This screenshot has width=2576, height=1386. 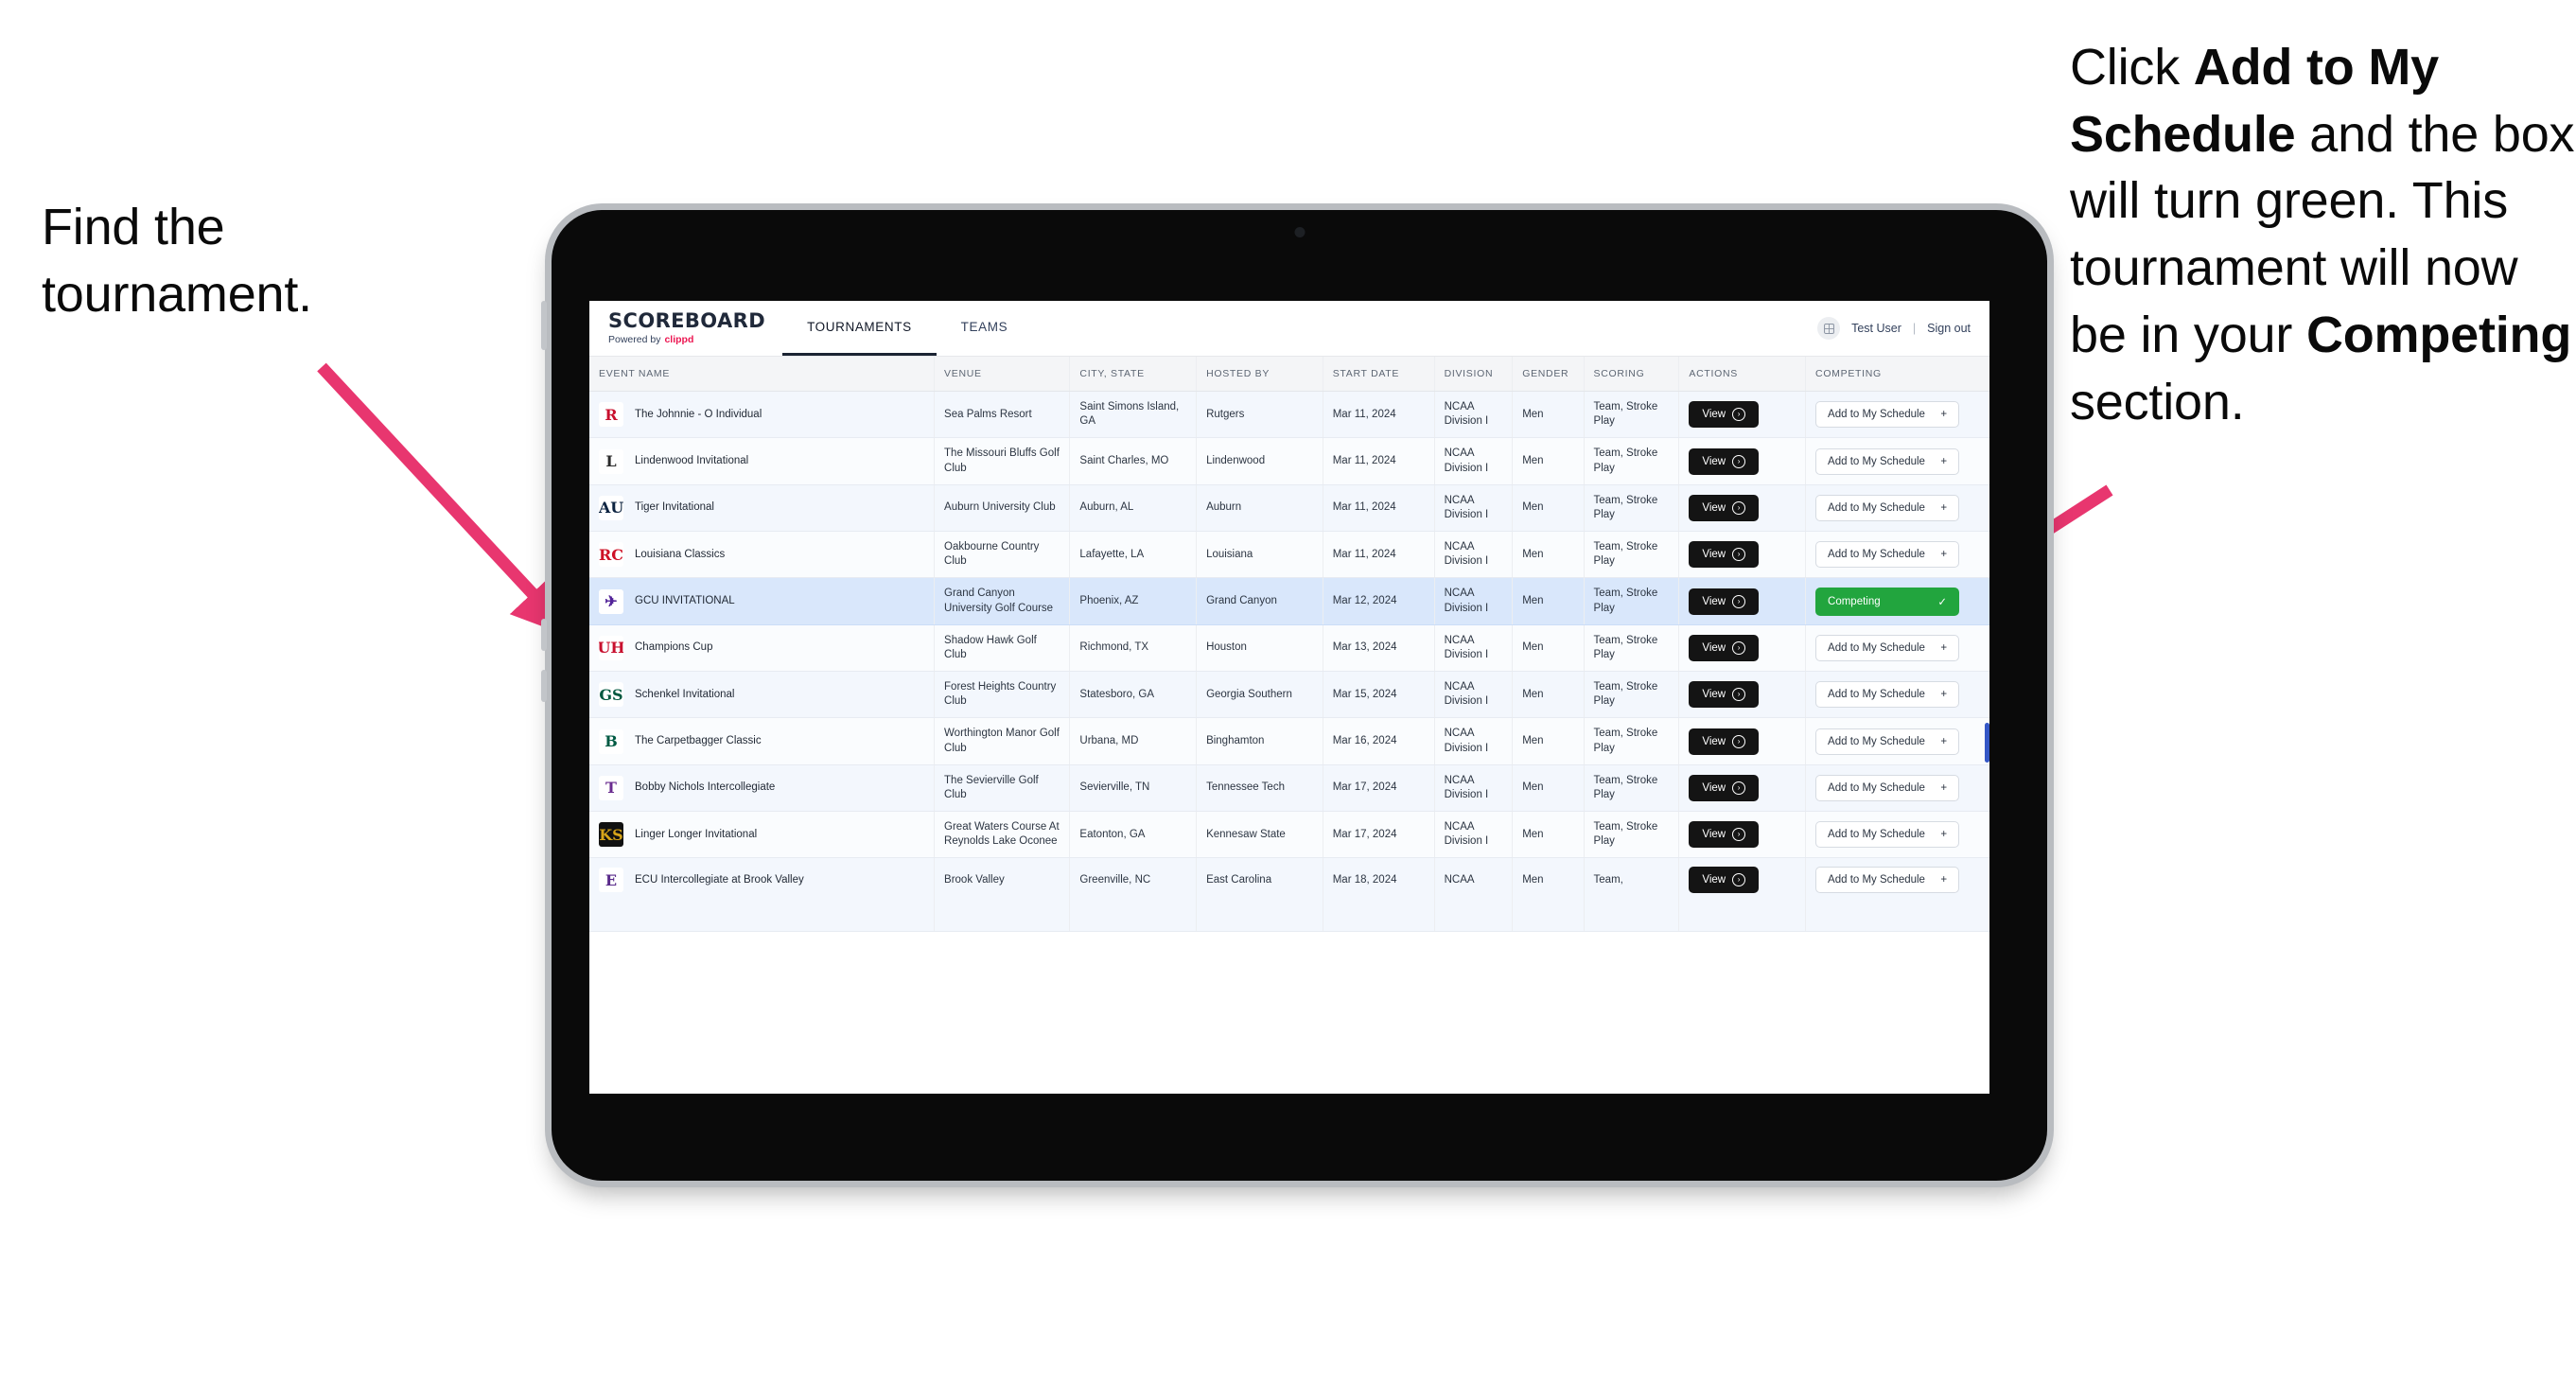 What do you see at coordinates (1260, 415) in the screenshot?
I see `cell-hosted-by: Rutgers` at bounding box center [1260, 415].